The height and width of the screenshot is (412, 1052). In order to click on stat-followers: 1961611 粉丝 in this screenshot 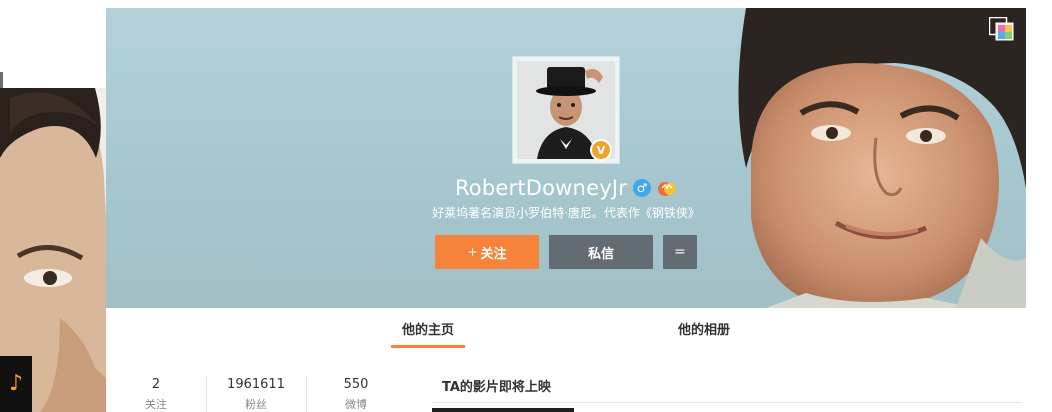, I will do `click(256, 389)`.